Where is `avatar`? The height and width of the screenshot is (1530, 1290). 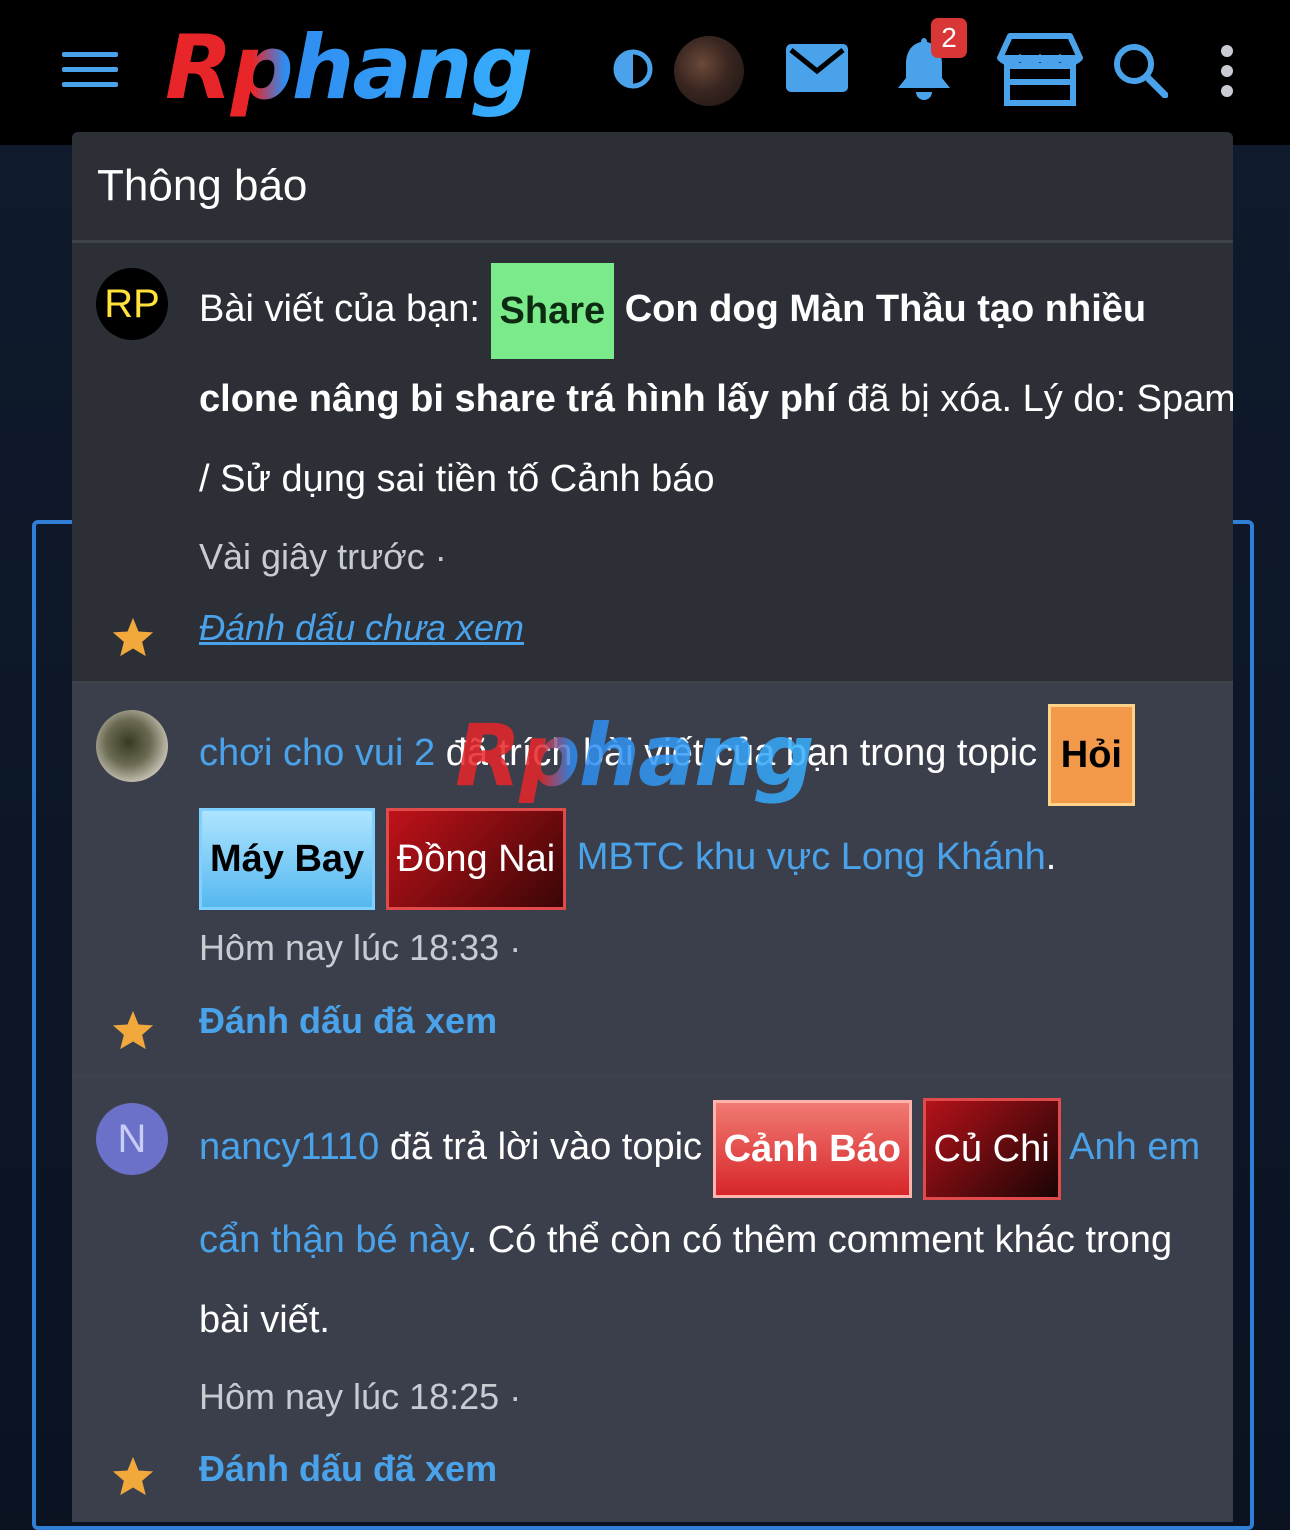
avatar is located at coordinates (132, 746).